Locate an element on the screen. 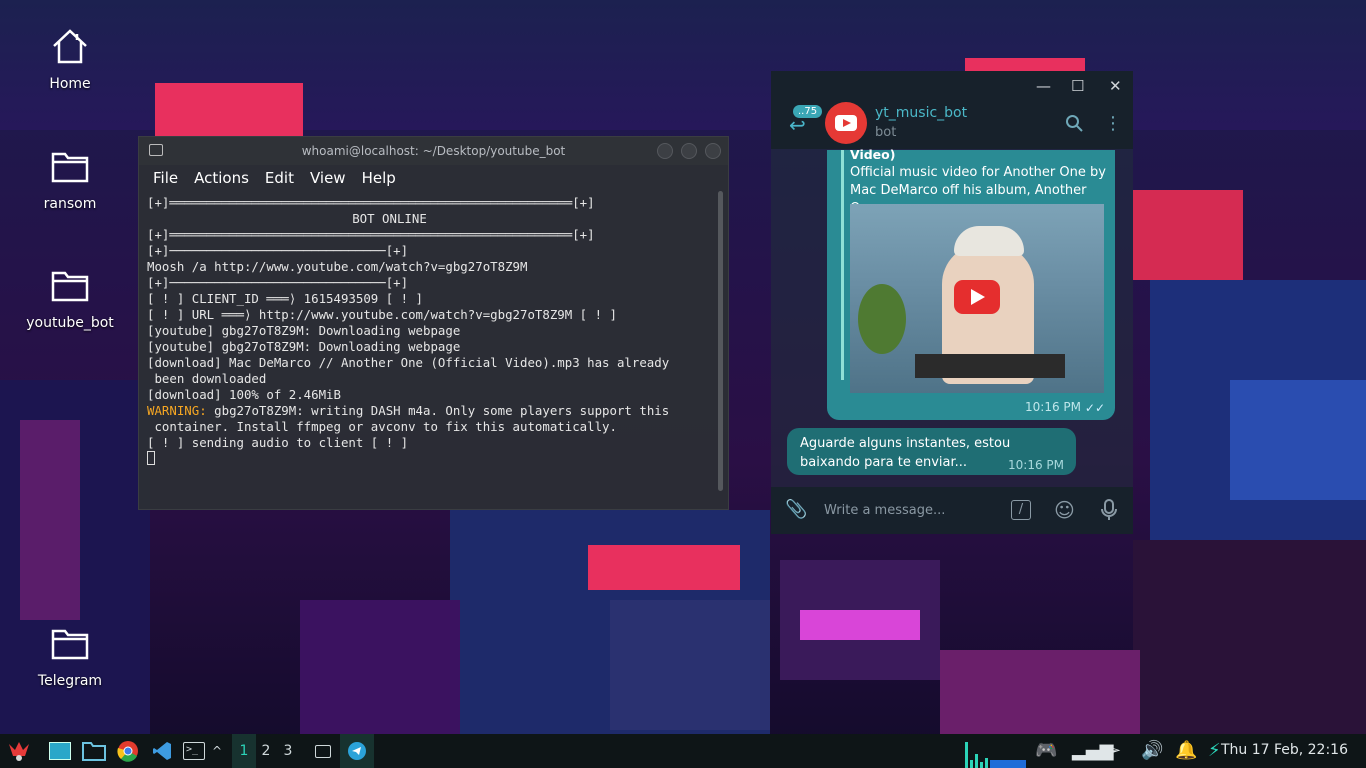 The width and height of the screenshot is (1366, 768). terminal-titlebar: whoami@localhost: ~/Desktop/youtube_bot is located at coordinates (433, 151).